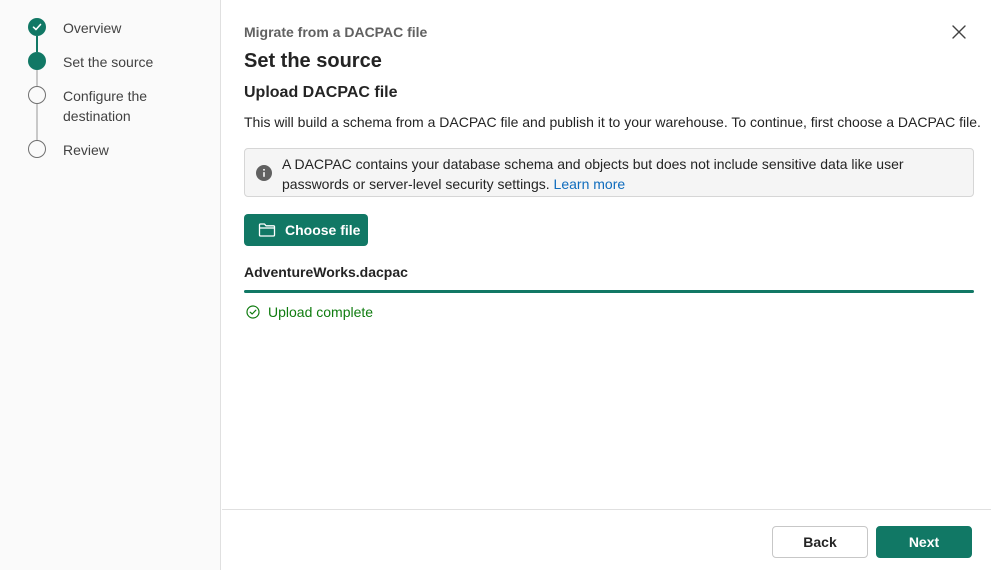 The width and height of the screenshot is (991, 570). What do you see at coordinates (92, 28) in the screenshot?
I see `step-label: Overview` at bounding box center [92, 28].